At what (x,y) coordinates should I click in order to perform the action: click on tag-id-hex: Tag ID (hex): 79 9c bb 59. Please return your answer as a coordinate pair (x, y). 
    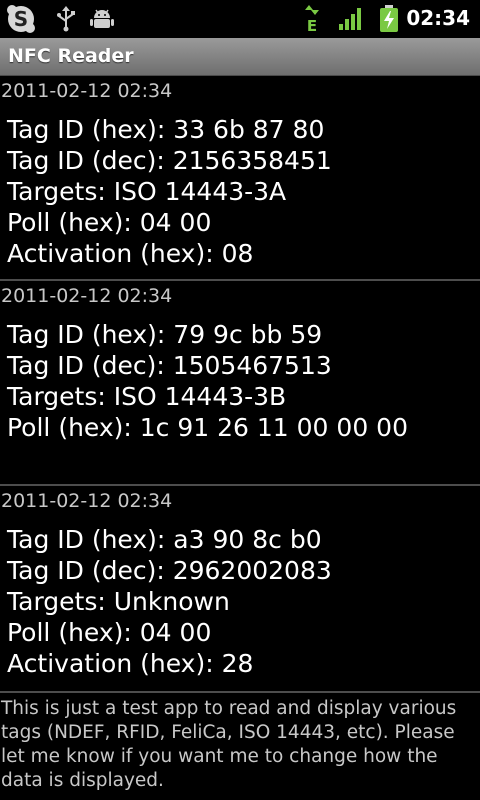
    Looking at the image, I should click on (165, 334).